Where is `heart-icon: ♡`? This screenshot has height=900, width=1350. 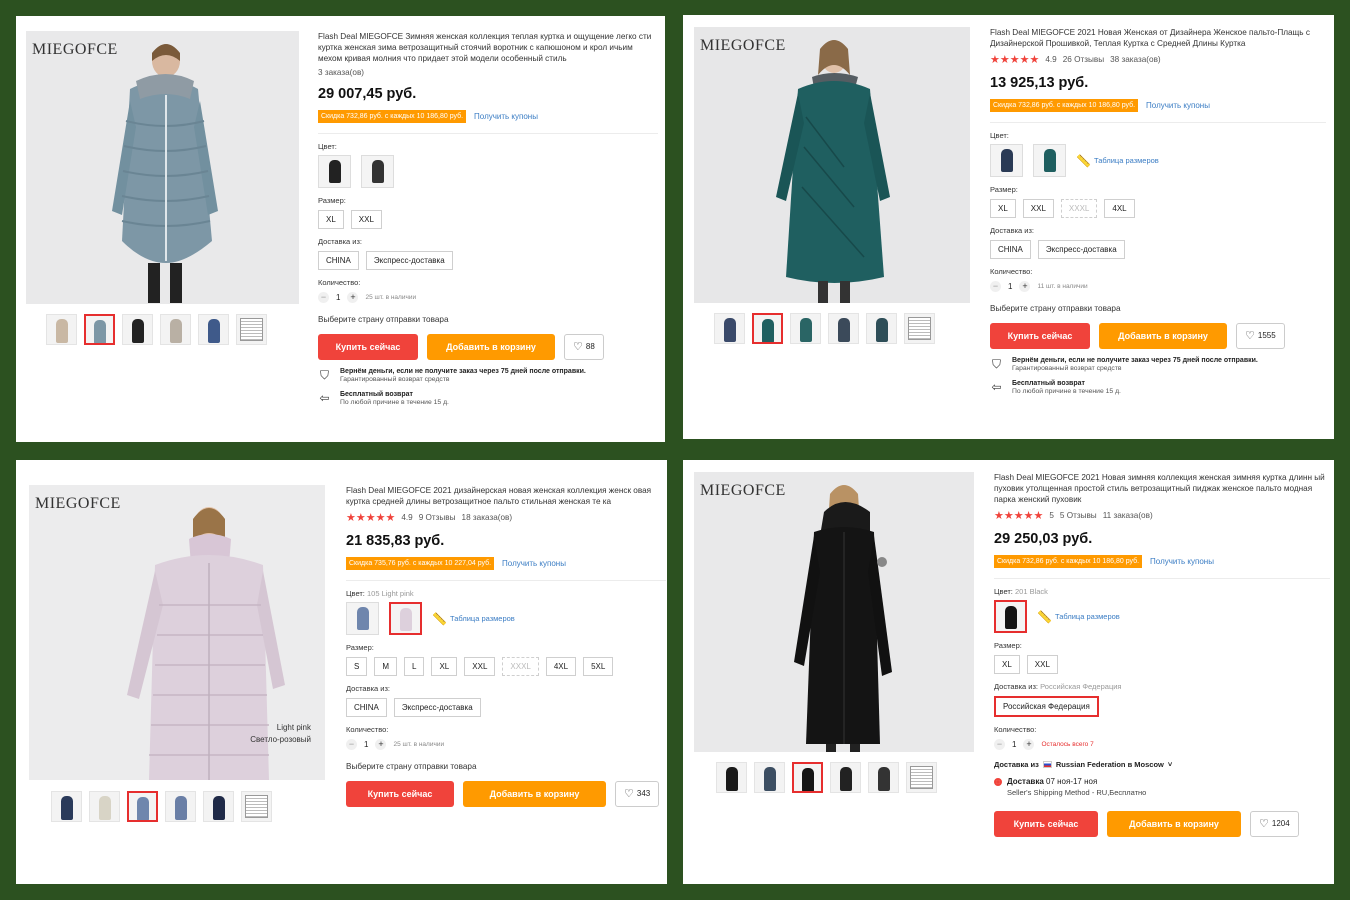 heart-icon: ♡ is located at coordinates (1250, 336).